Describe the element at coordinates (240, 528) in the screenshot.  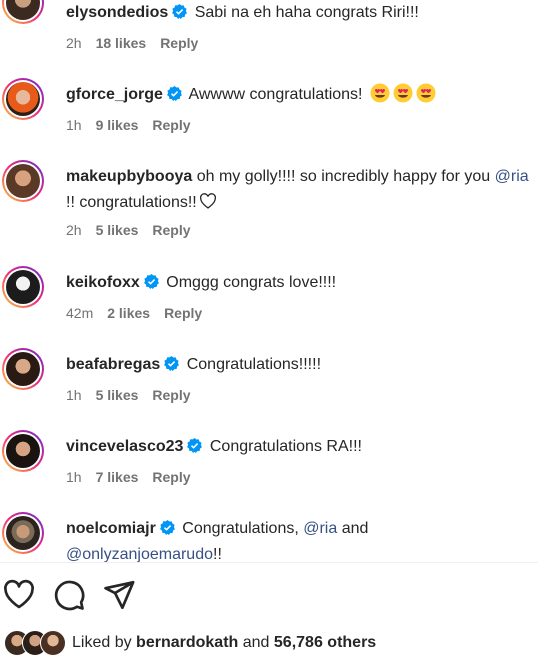
I see `comment-text: Congratulations,` at that location.